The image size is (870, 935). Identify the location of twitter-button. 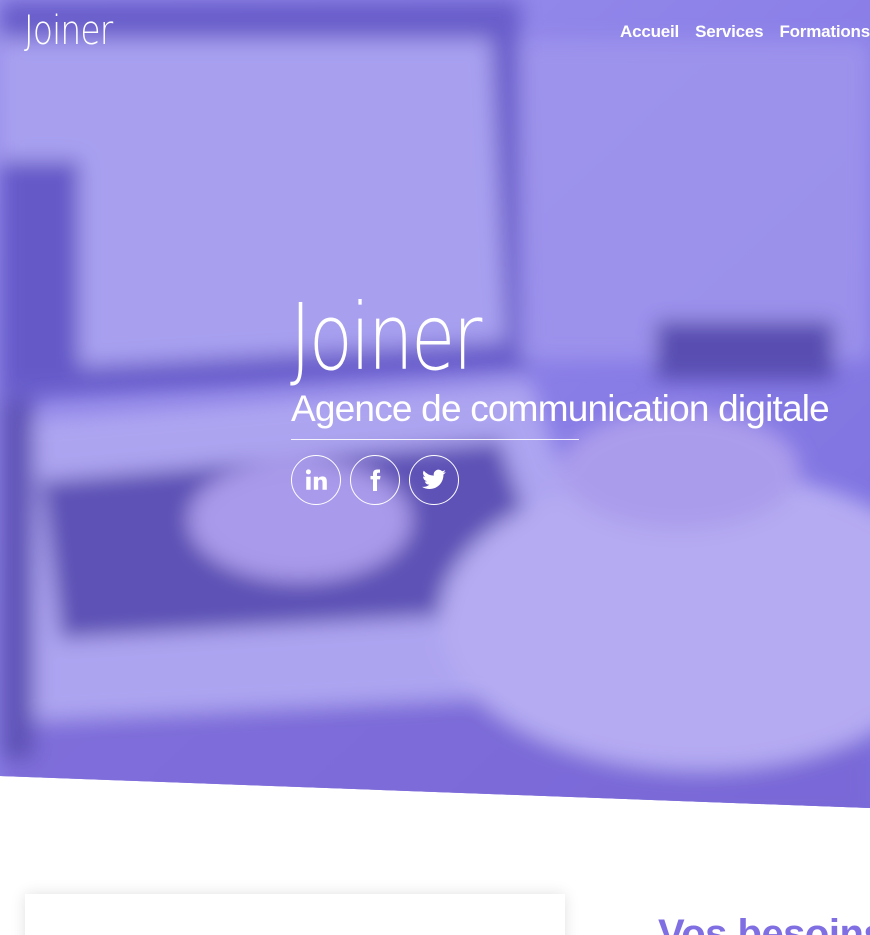
(434, 480).